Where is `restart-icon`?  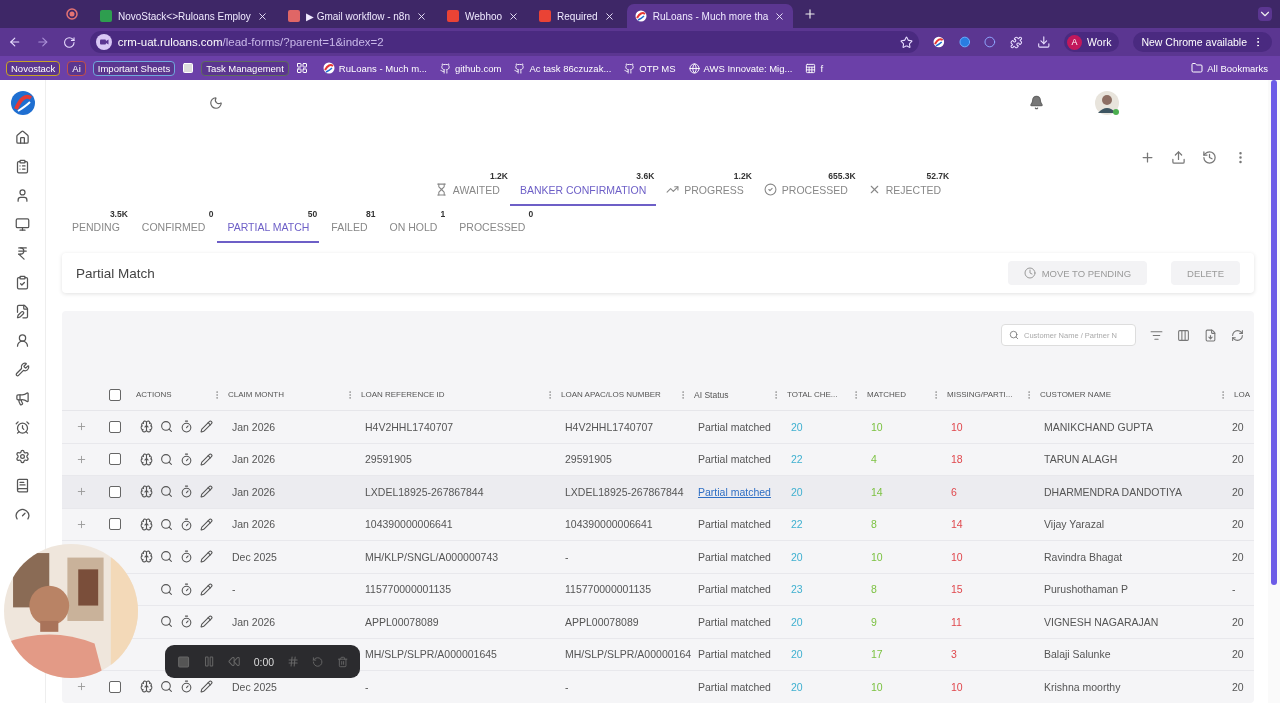
restart-icon is located at coordinates (318, 661).